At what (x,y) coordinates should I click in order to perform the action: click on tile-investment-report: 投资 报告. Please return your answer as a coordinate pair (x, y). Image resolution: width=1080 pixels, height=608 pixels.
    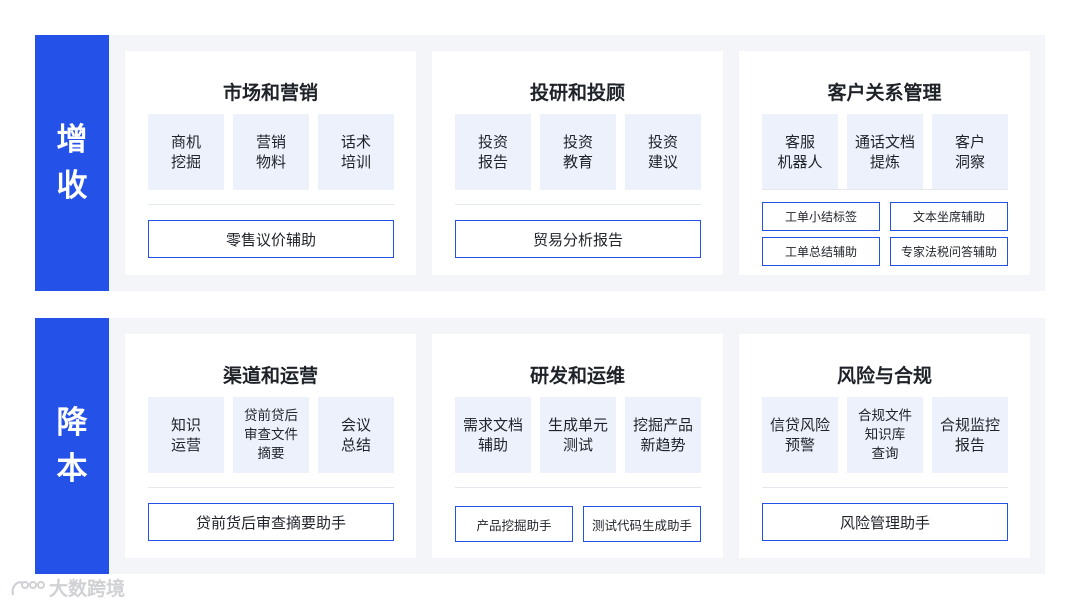
    Looking at the image, I should click on (493, 152).